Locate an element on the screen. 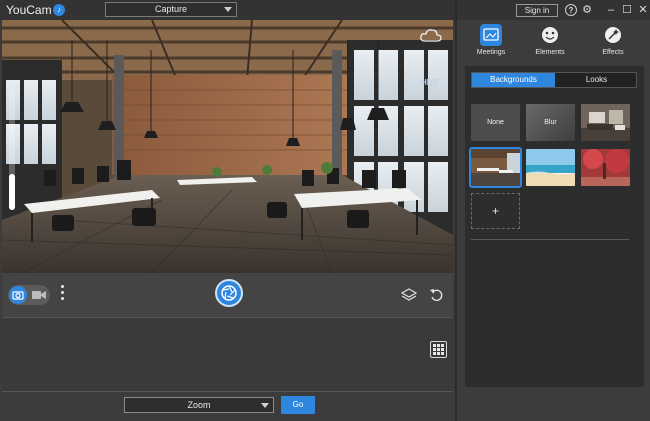 The width and height of the screenshot is (650, 421). background-beach is located at coordinates (550, 167).